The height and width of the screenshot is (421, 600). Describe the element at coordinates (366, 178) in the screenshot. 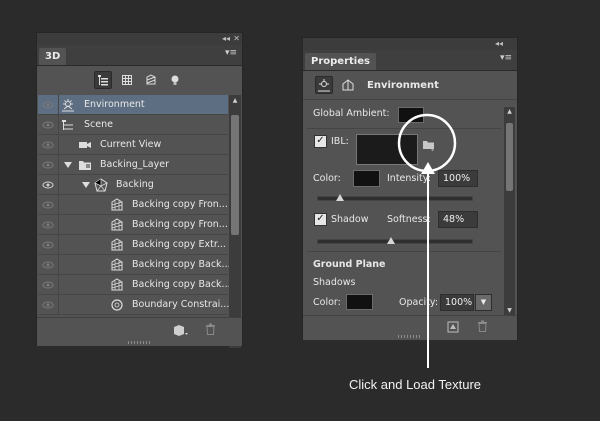

I see `ibl-color-swatch` at that location.